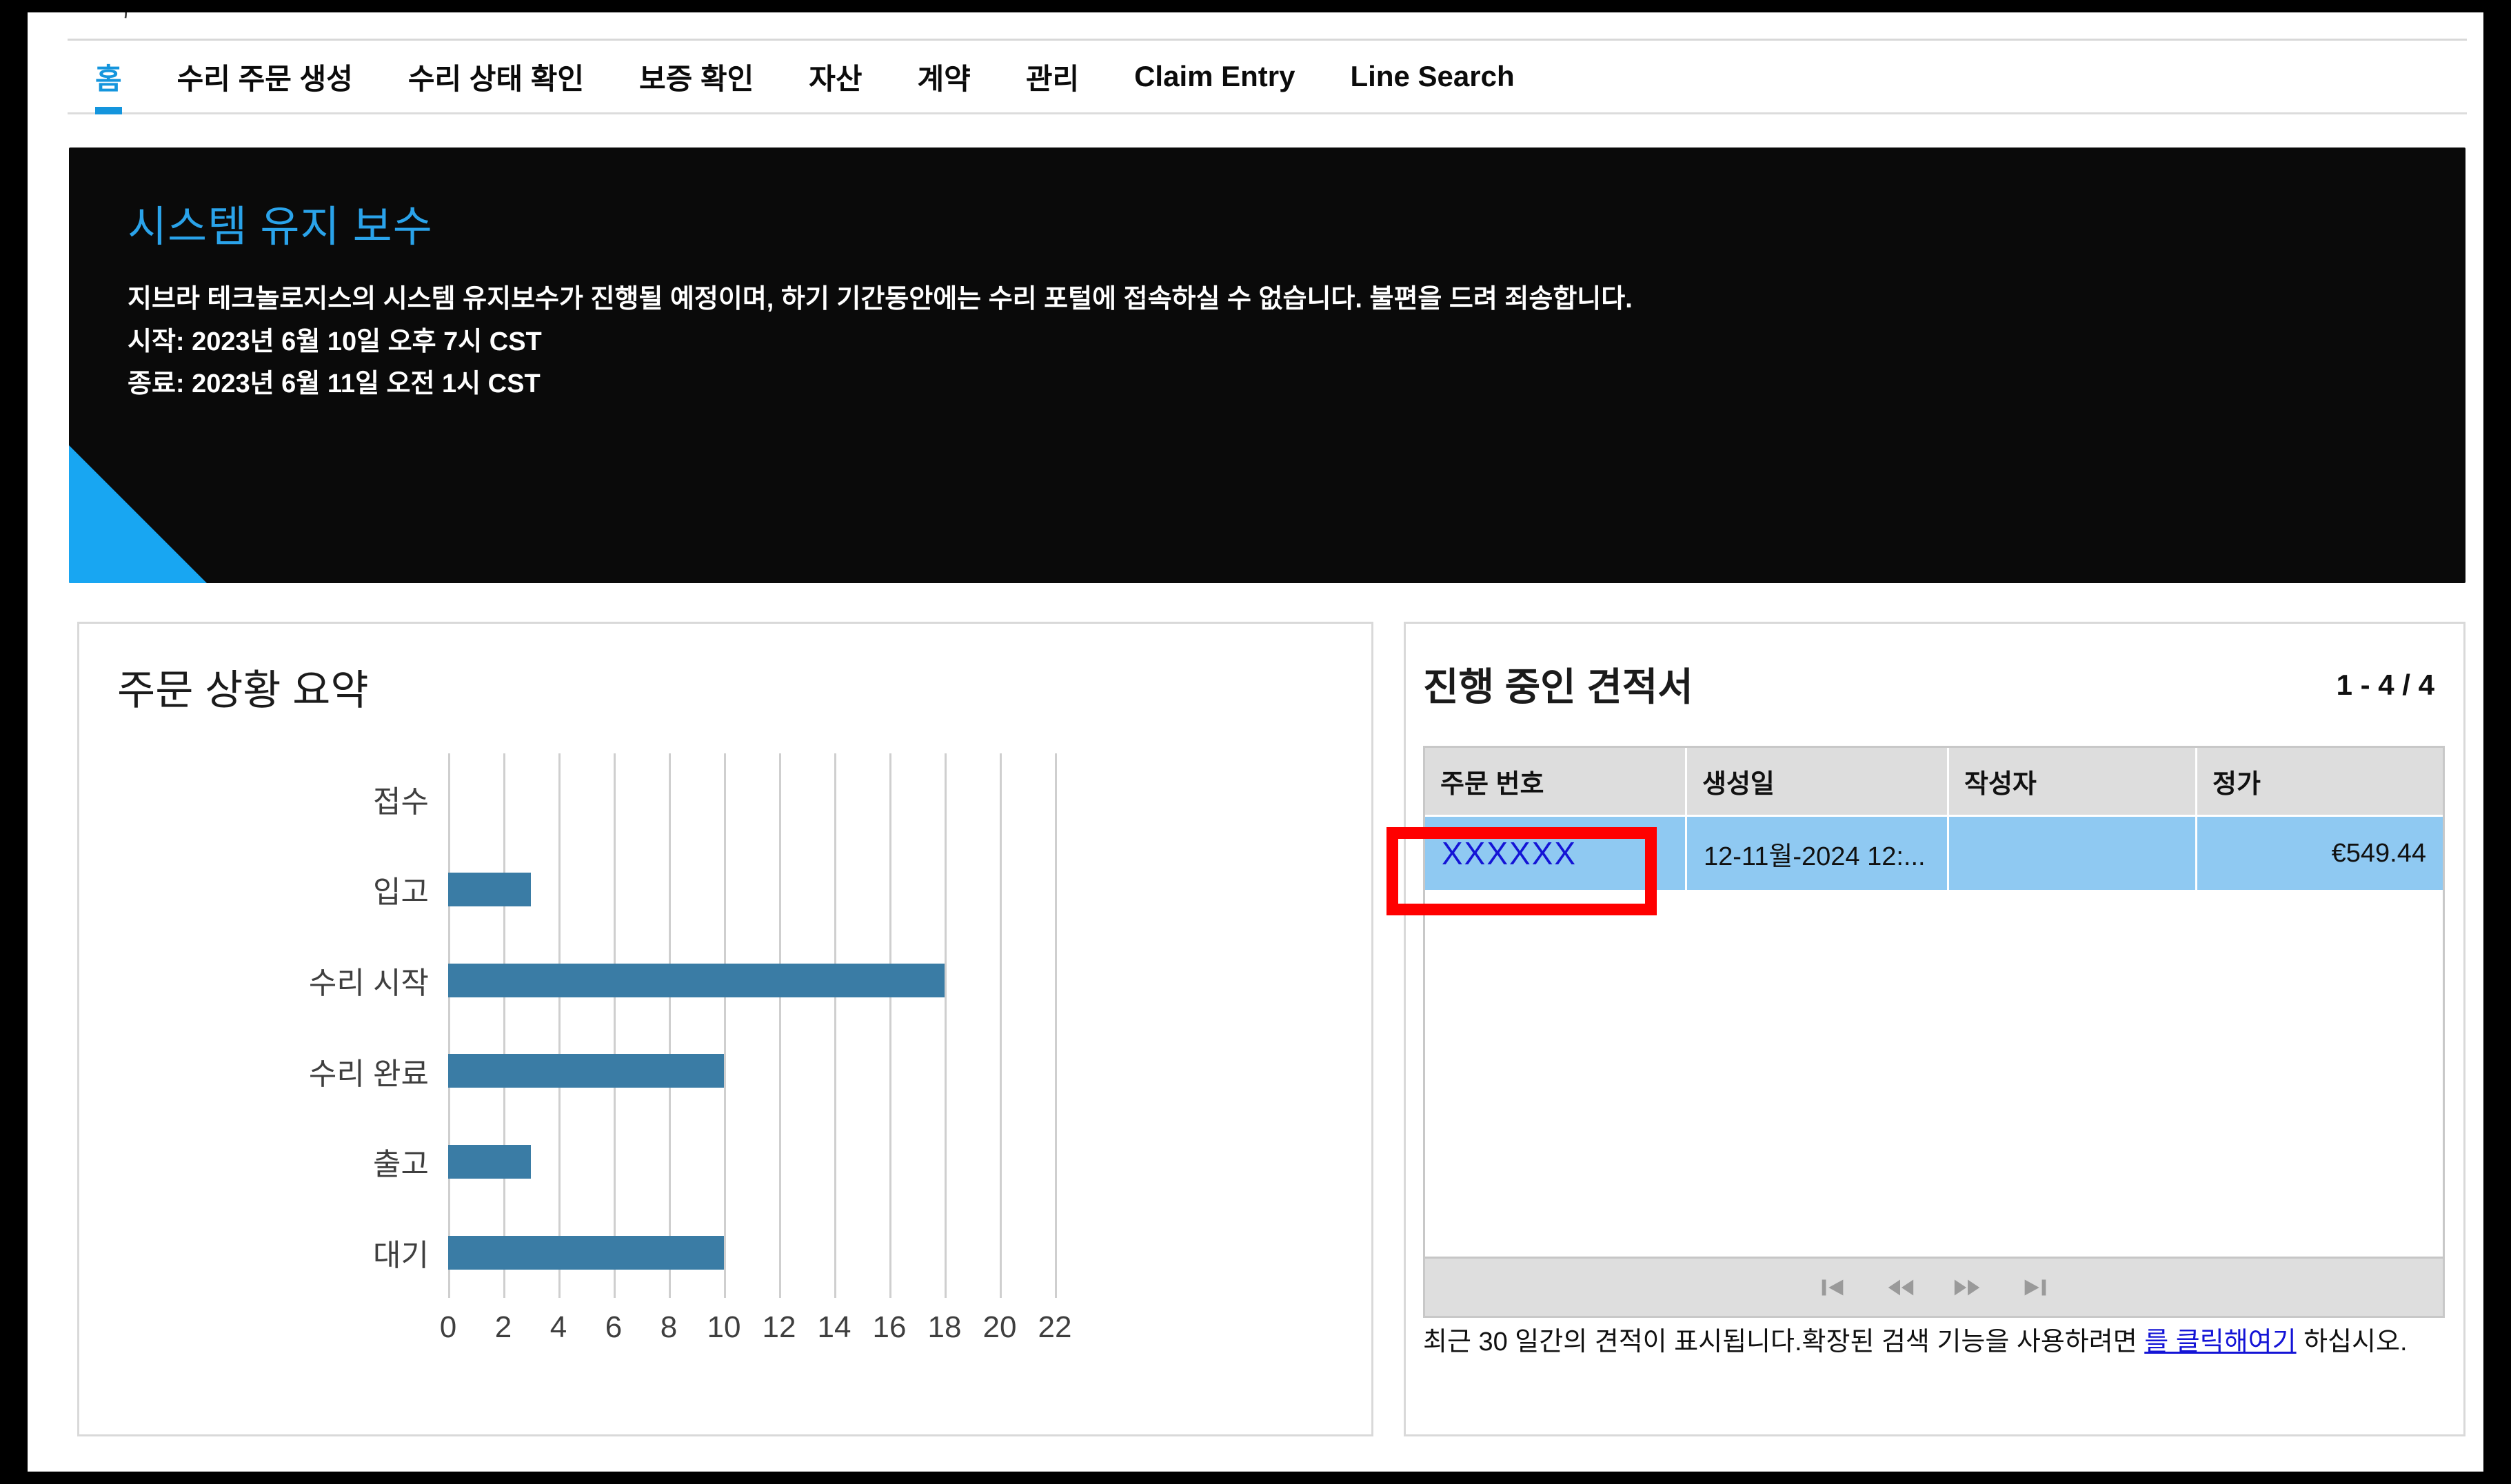  I want to click on open-quotes-note-text-2: 하십시오., so click(2352, 1342).